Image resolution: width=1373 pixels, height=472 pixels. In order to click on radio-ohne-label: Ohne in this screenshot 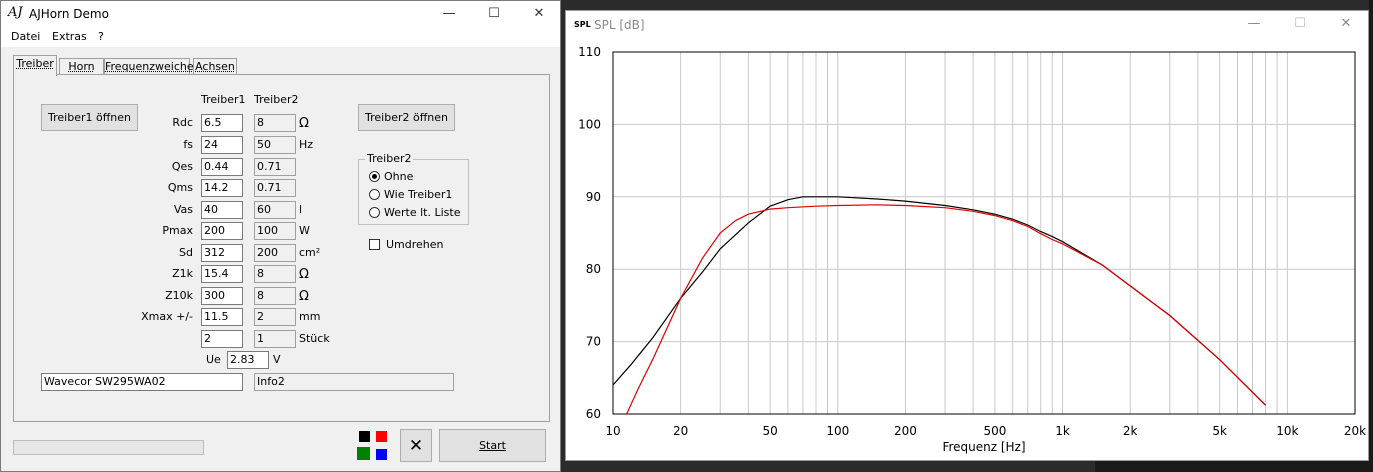, I will do `click(399, 176)`.